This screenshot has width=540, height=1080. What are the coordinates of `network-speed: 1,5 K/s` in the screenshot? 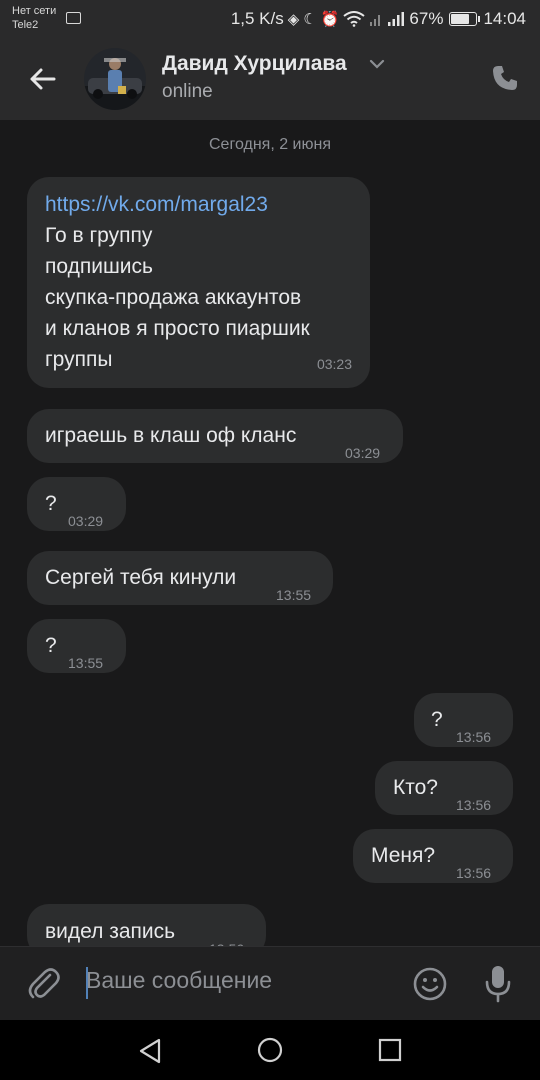 It's located at (257, 18).